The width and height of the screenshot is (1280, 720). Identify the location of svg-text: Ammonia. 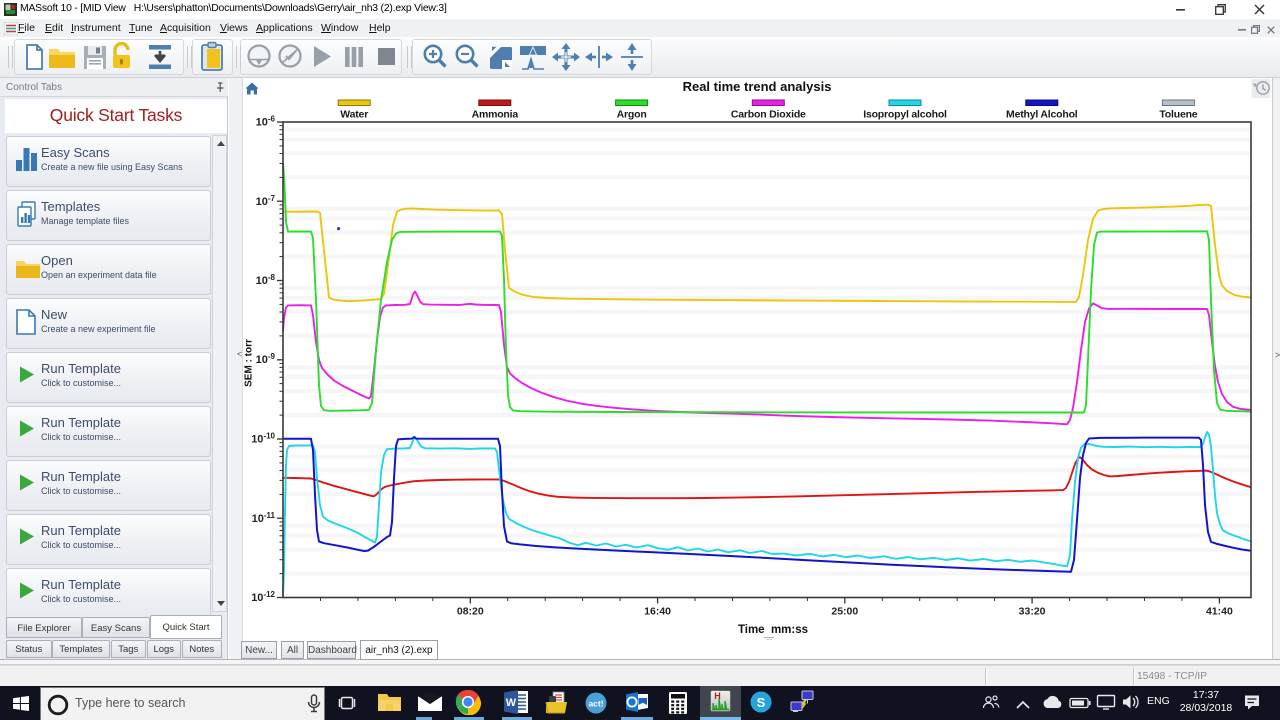
(495, 115).